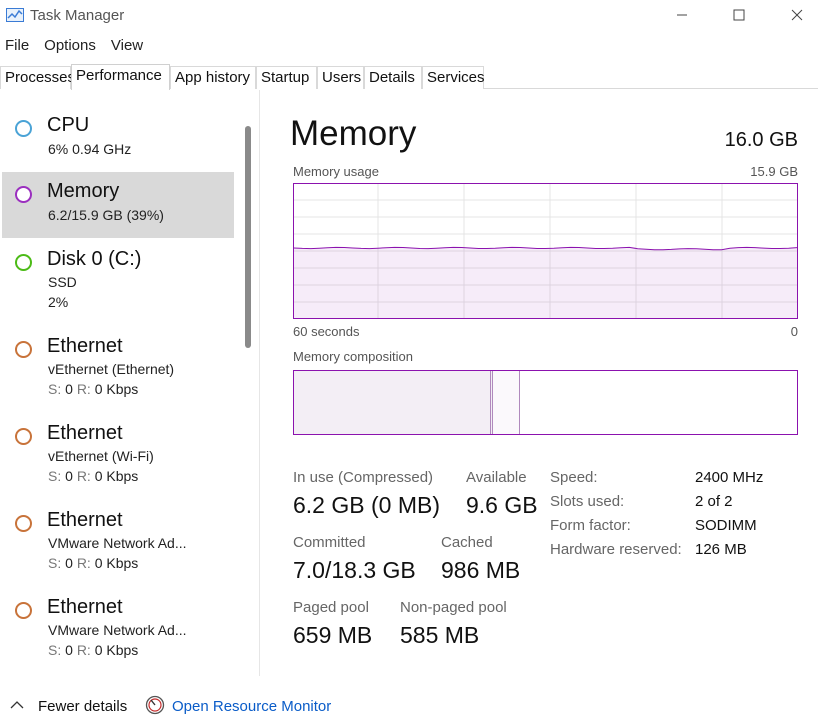 This screenshot has width=818, height=723. What do you see at coordinates (251, 706) in the screenshot?
I see `open-resource-monitor-link: Open Resource Monitor` at bounding box center [251, 706].